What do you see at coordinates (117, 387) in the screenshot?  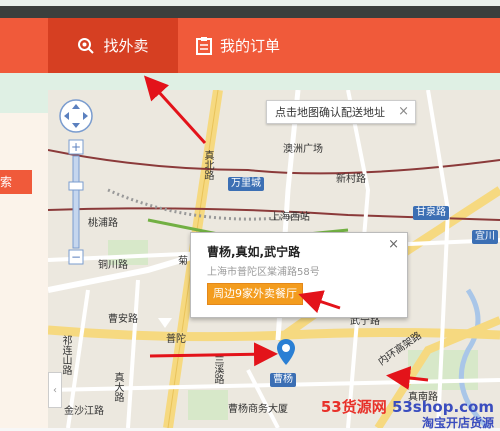 I see `map-label-zhenda: 真大路` at bounding box center [117, 387].